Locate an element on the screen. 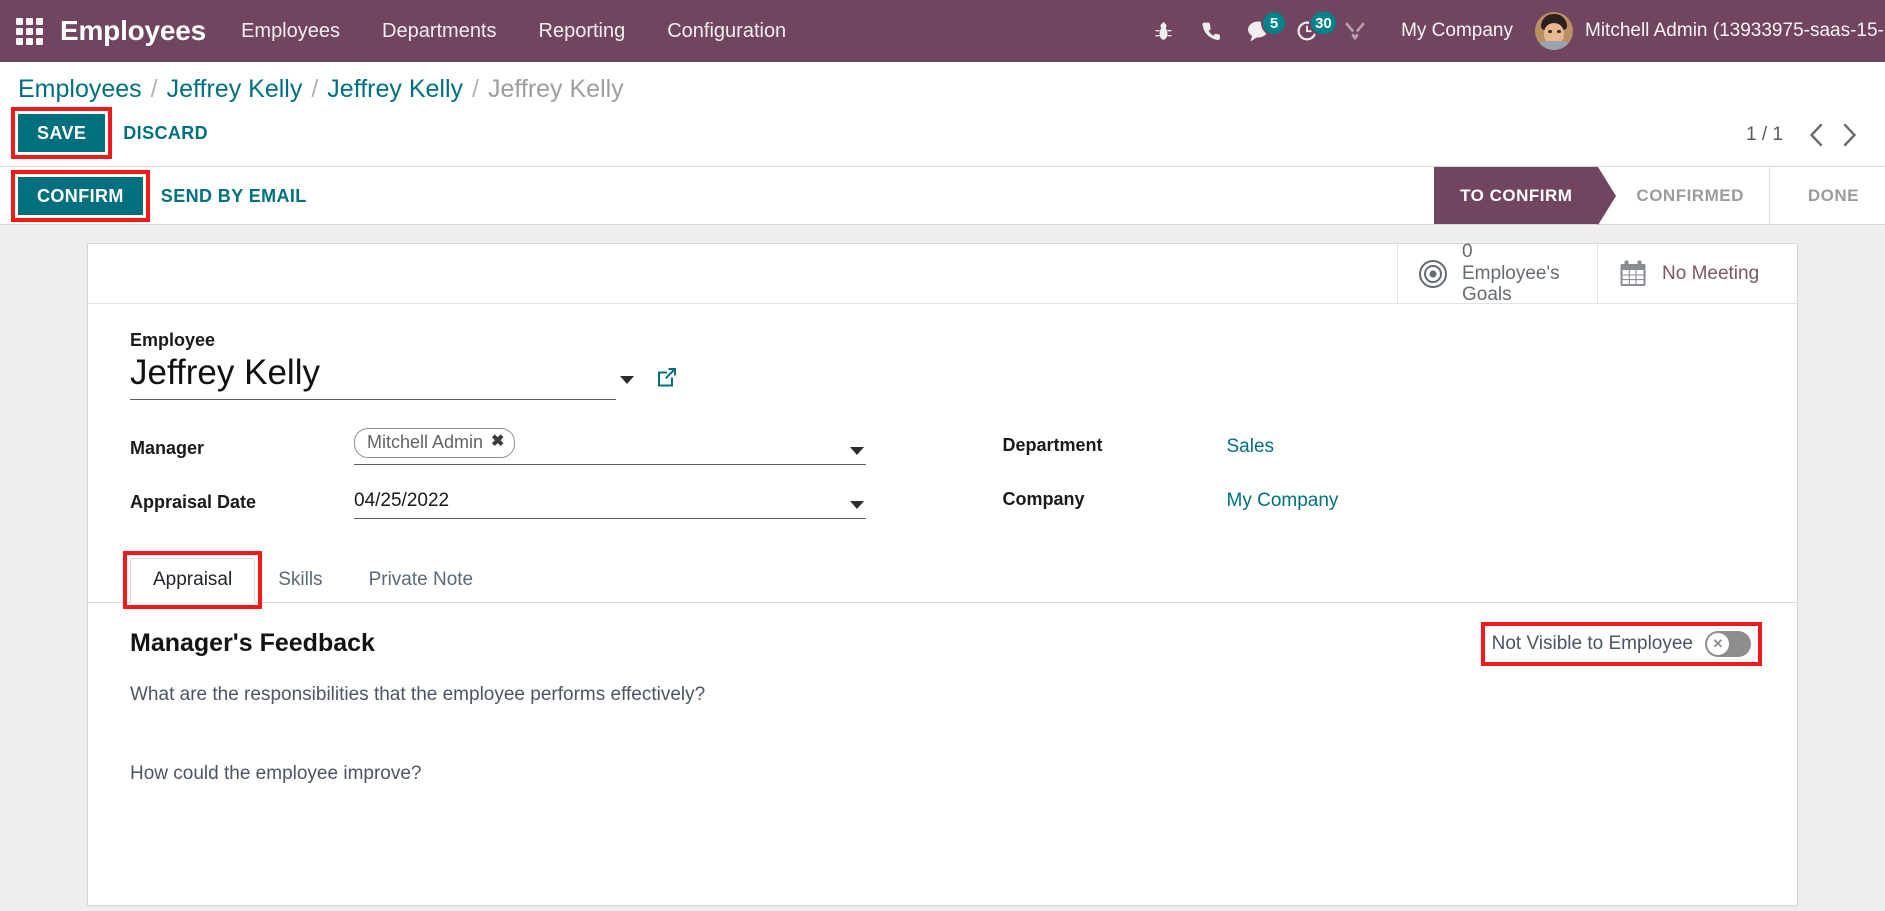  external-link-icon is located at coordinates (667, 377).